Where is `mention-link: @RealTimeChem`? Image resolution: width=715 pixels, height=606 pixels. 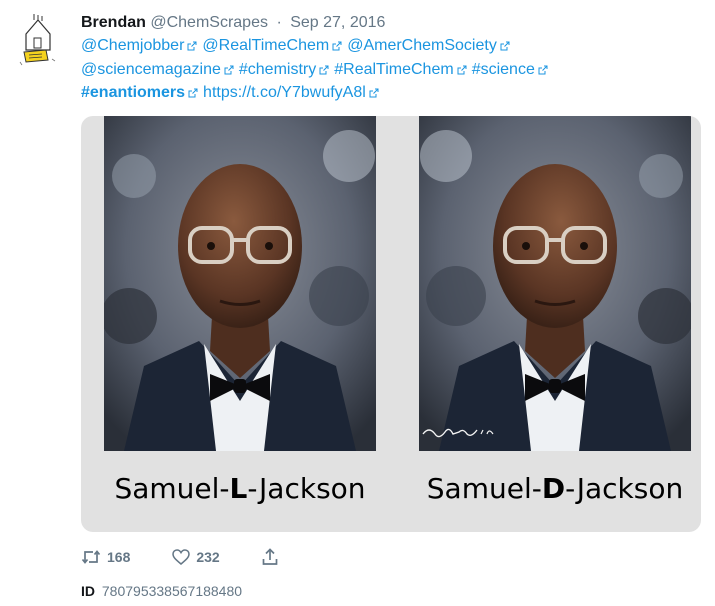
mention-link: @RealTimeChem is located at coordinates (265, 45).